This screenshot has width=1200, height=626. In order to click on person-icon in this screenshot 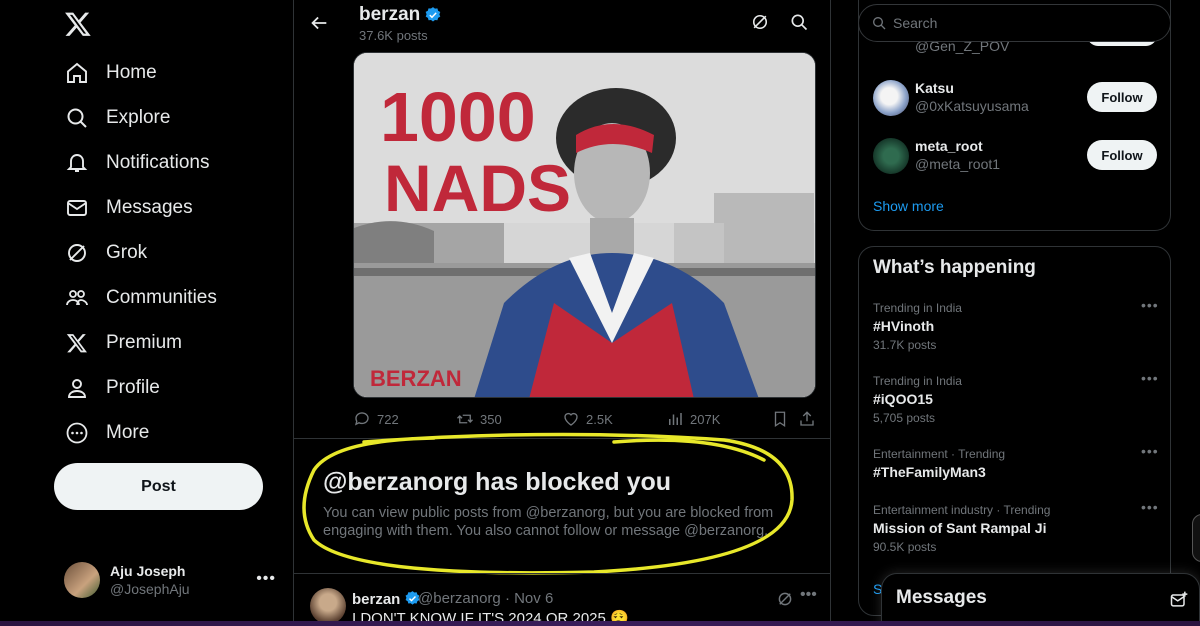, I will do `click(77, 388)`.